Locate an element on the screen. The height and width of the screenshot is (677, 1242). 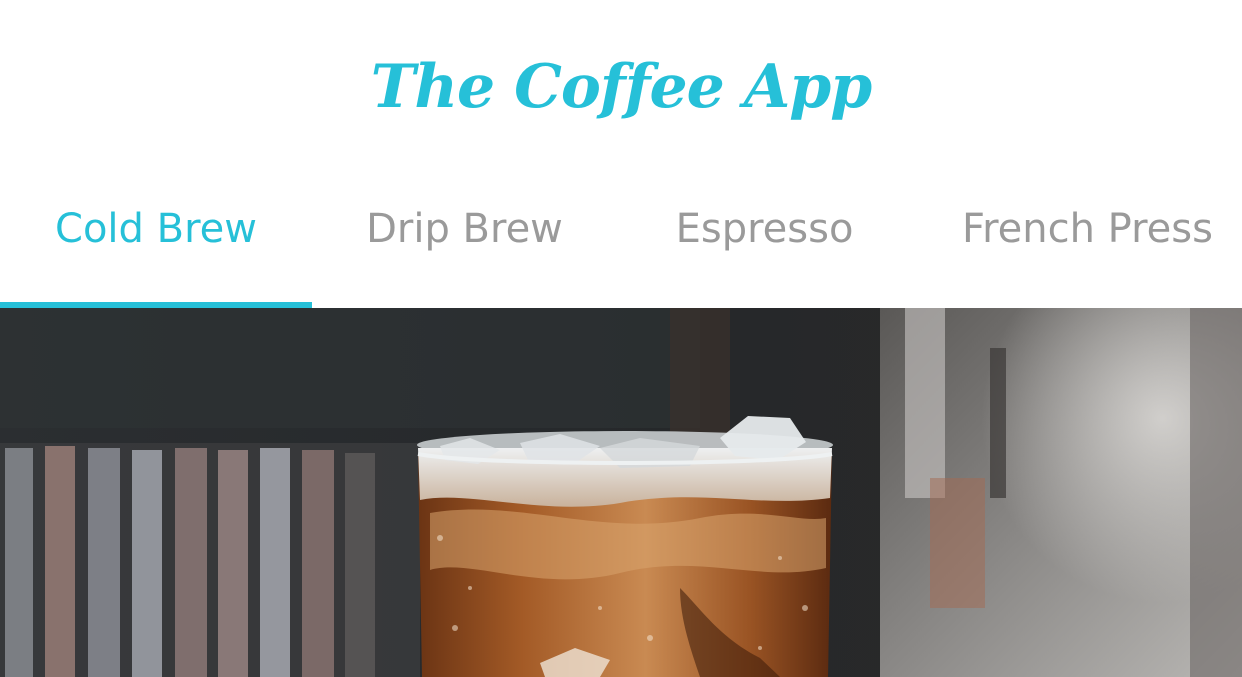
tab-drip-brew: Drip Brew is located at coordinates (464, 239).